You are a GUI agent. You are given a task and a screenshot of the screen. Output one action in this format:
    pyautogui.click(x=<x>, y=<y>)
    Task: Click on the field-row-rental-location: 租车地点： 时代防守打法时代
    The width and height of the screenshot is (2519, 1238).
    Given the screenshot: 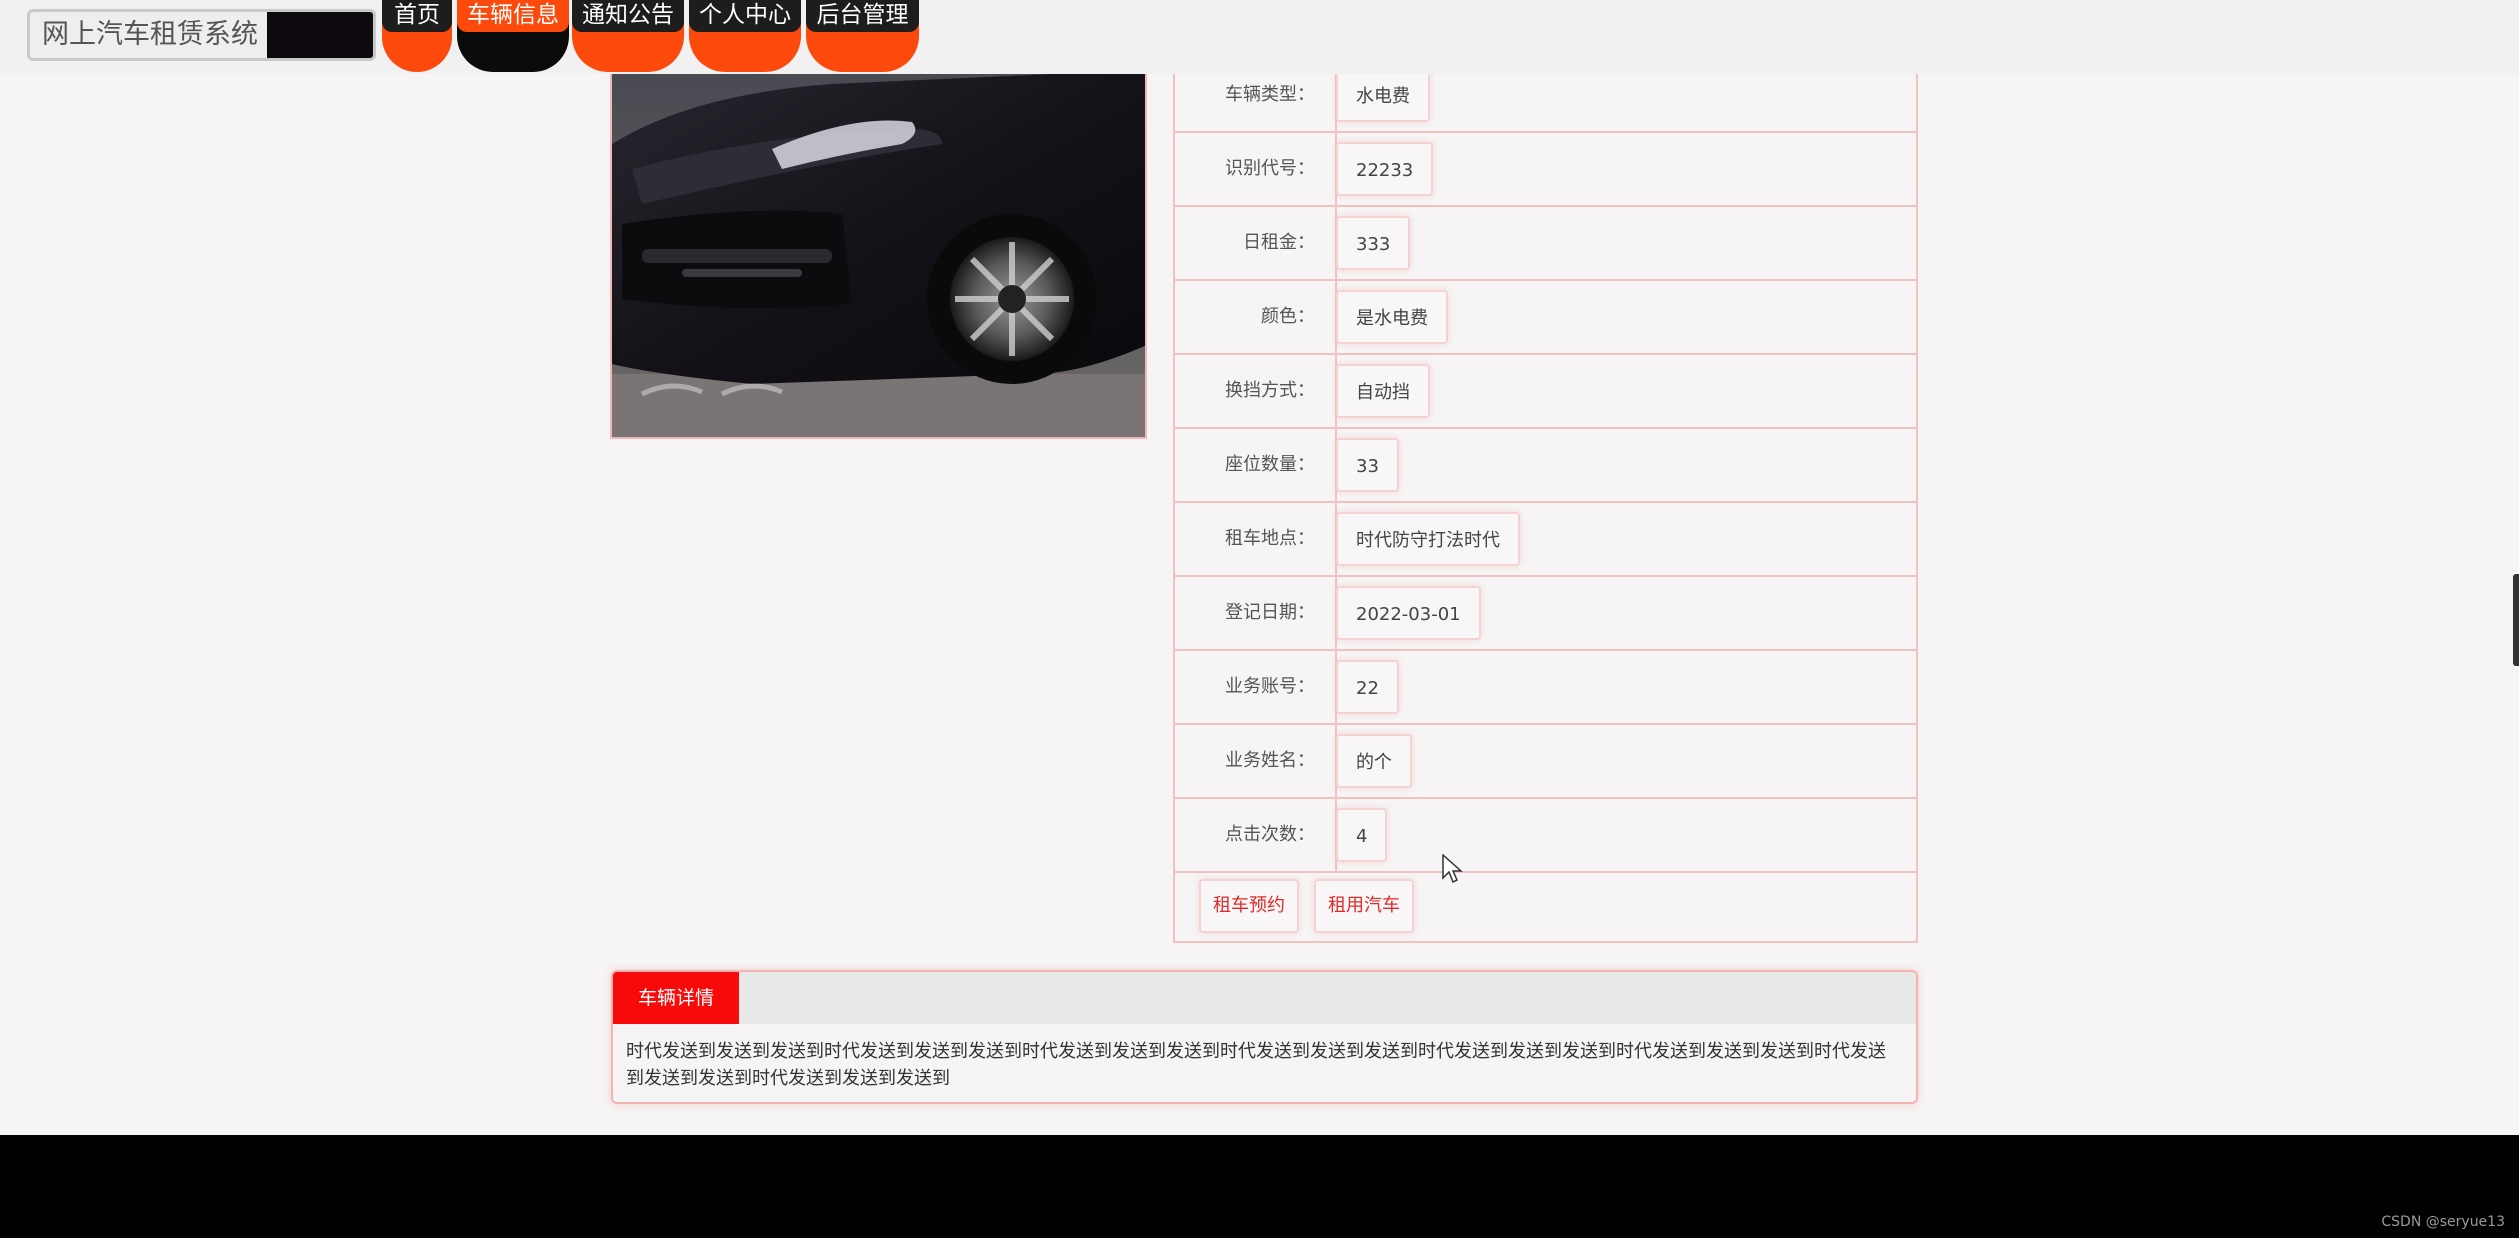 What is the action you would take?
    pyautogui.click(x=1545, y=540)
    